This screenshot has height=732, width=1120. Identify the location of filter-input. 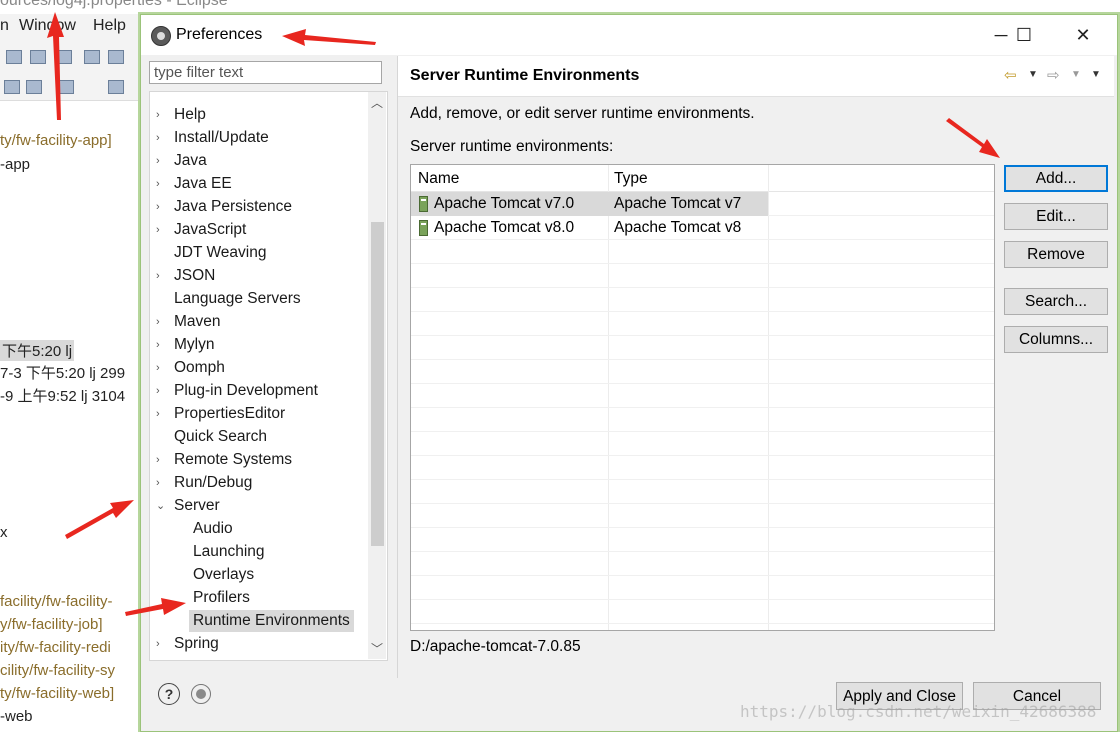
(265, 72).